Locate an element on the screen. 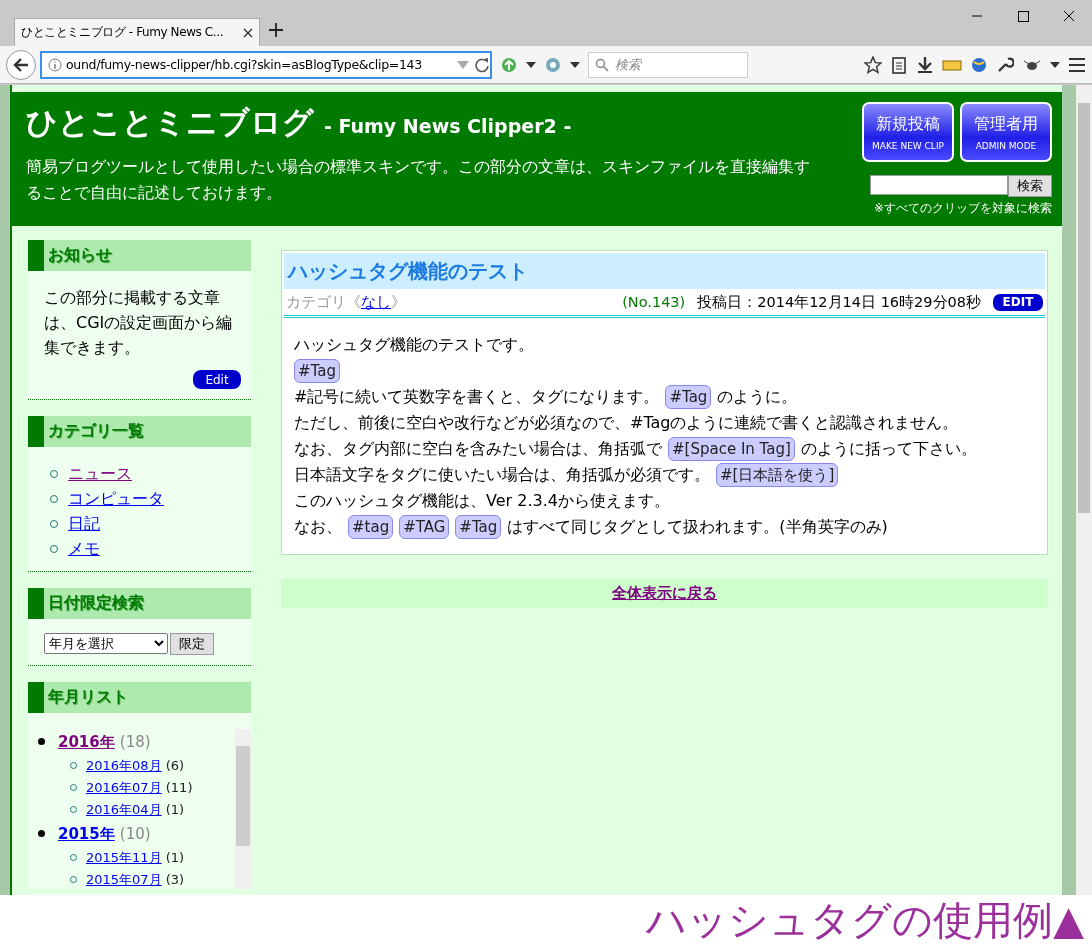 The image size is (1092, 945). body-text: ただし、前後に空白や改行などが必須なので、#Tagのように連続で書くと認識されません。 is located at coordinates (626, 423).